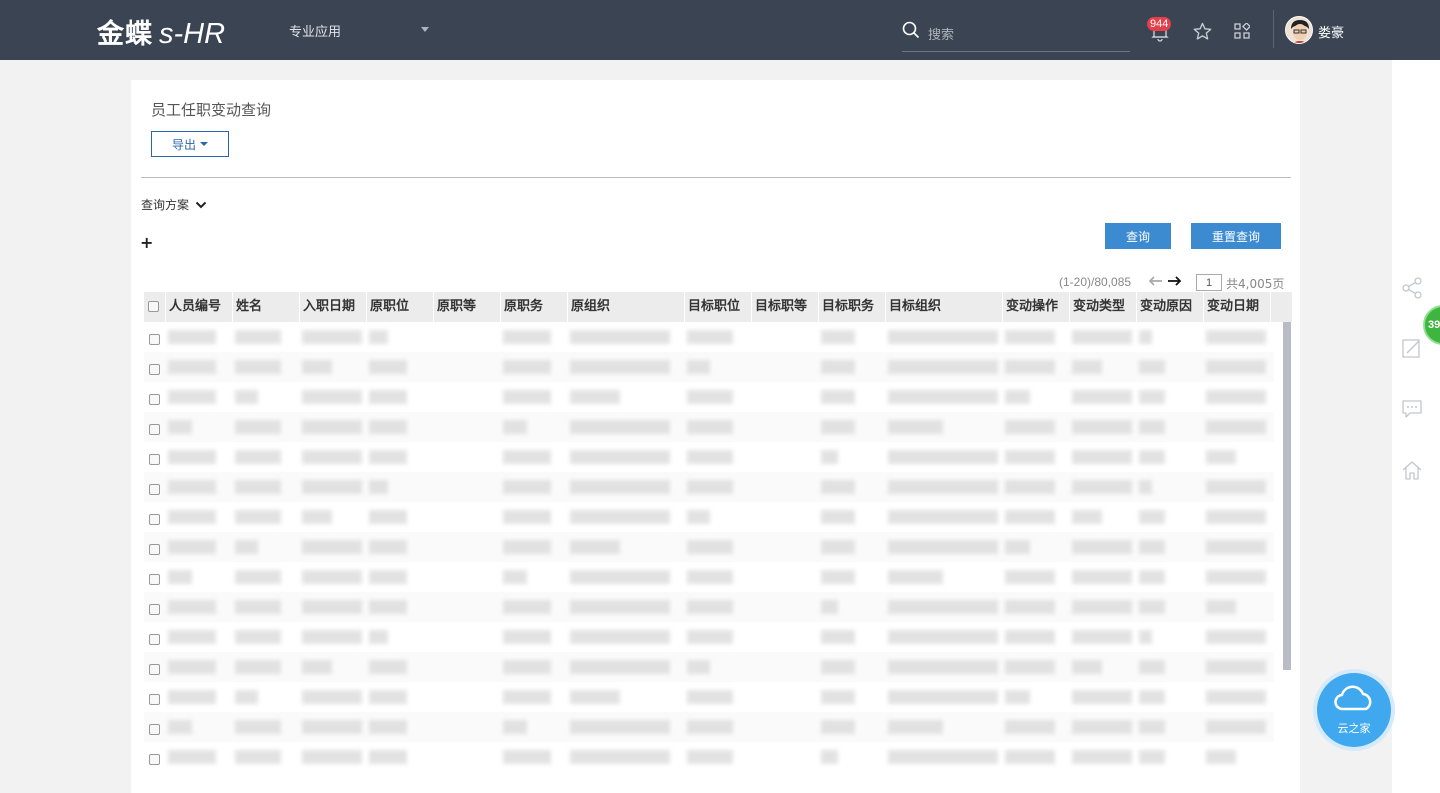 The height and width of the screenshot is (793, 1440). What do you see at coordinates (1170, 307) in the screenshot?
I see `column-header: 变动原因` at bounding box center [1170, 307].